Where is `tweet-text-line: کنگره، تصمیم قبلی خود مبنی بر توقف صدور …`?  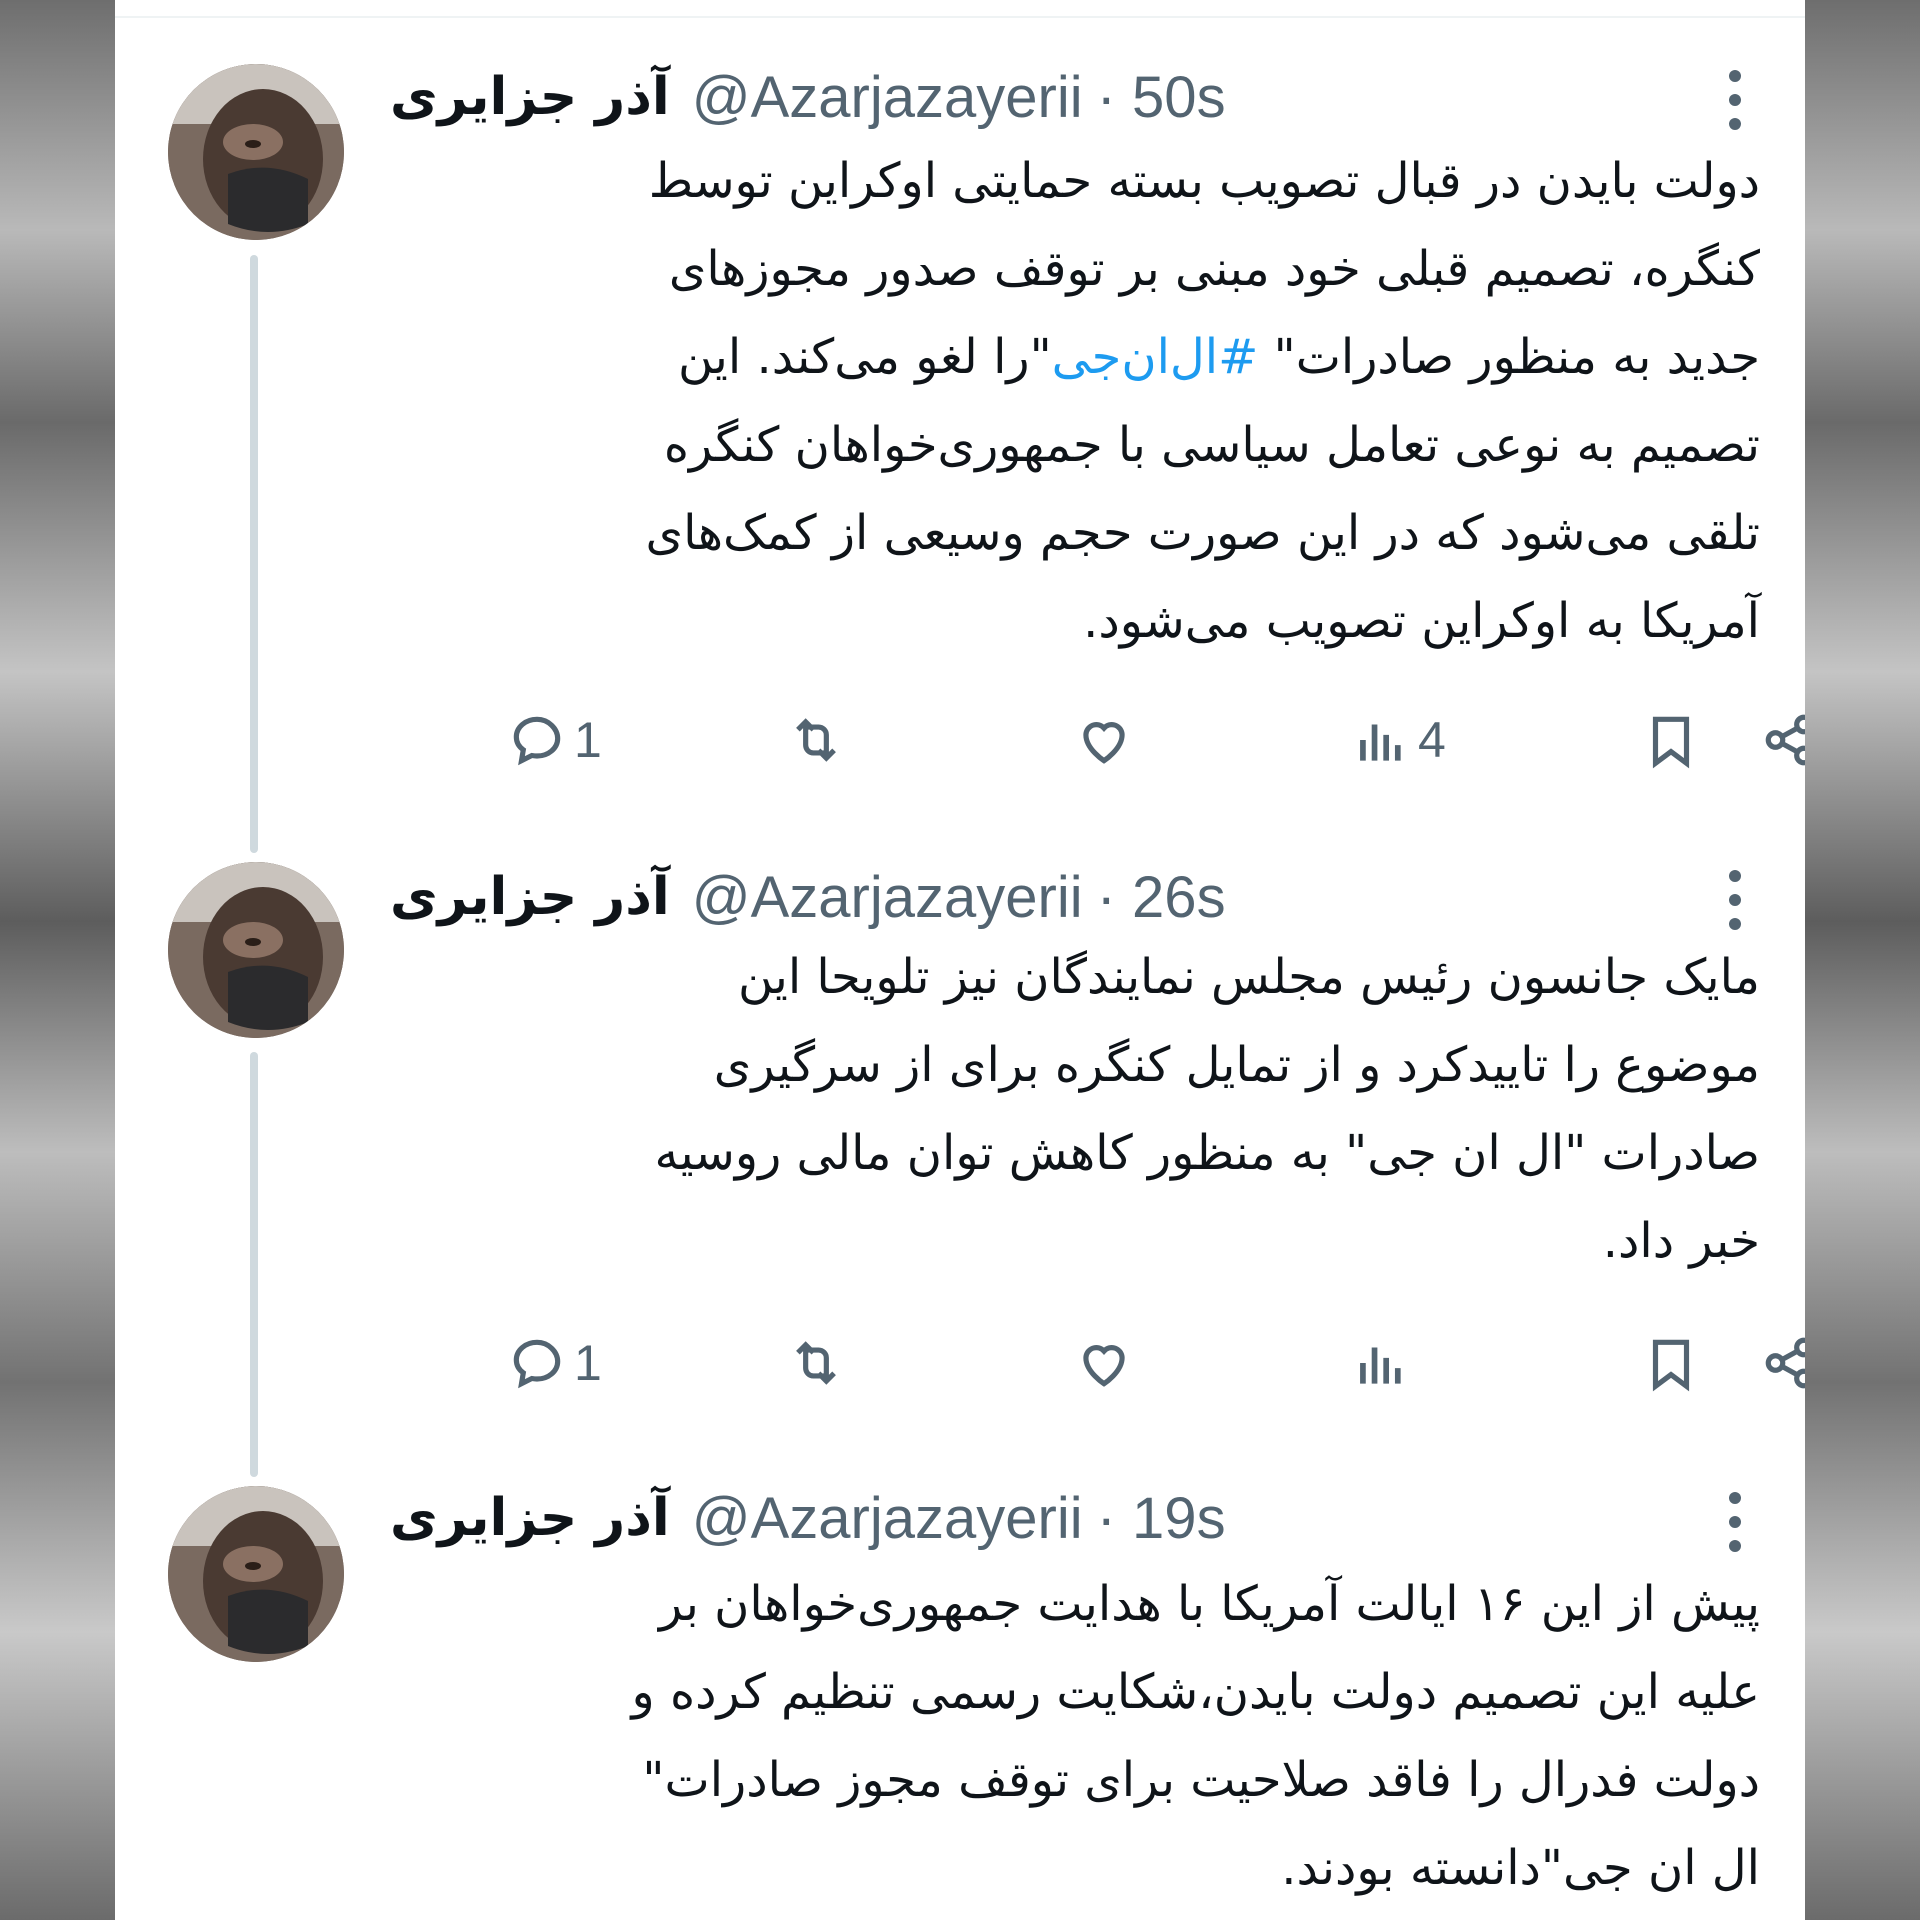
tweet-text-line: کنگره، تصمیم قبلی خود مبنی بر توقف صدور … is located at coordinates (1214, 269).